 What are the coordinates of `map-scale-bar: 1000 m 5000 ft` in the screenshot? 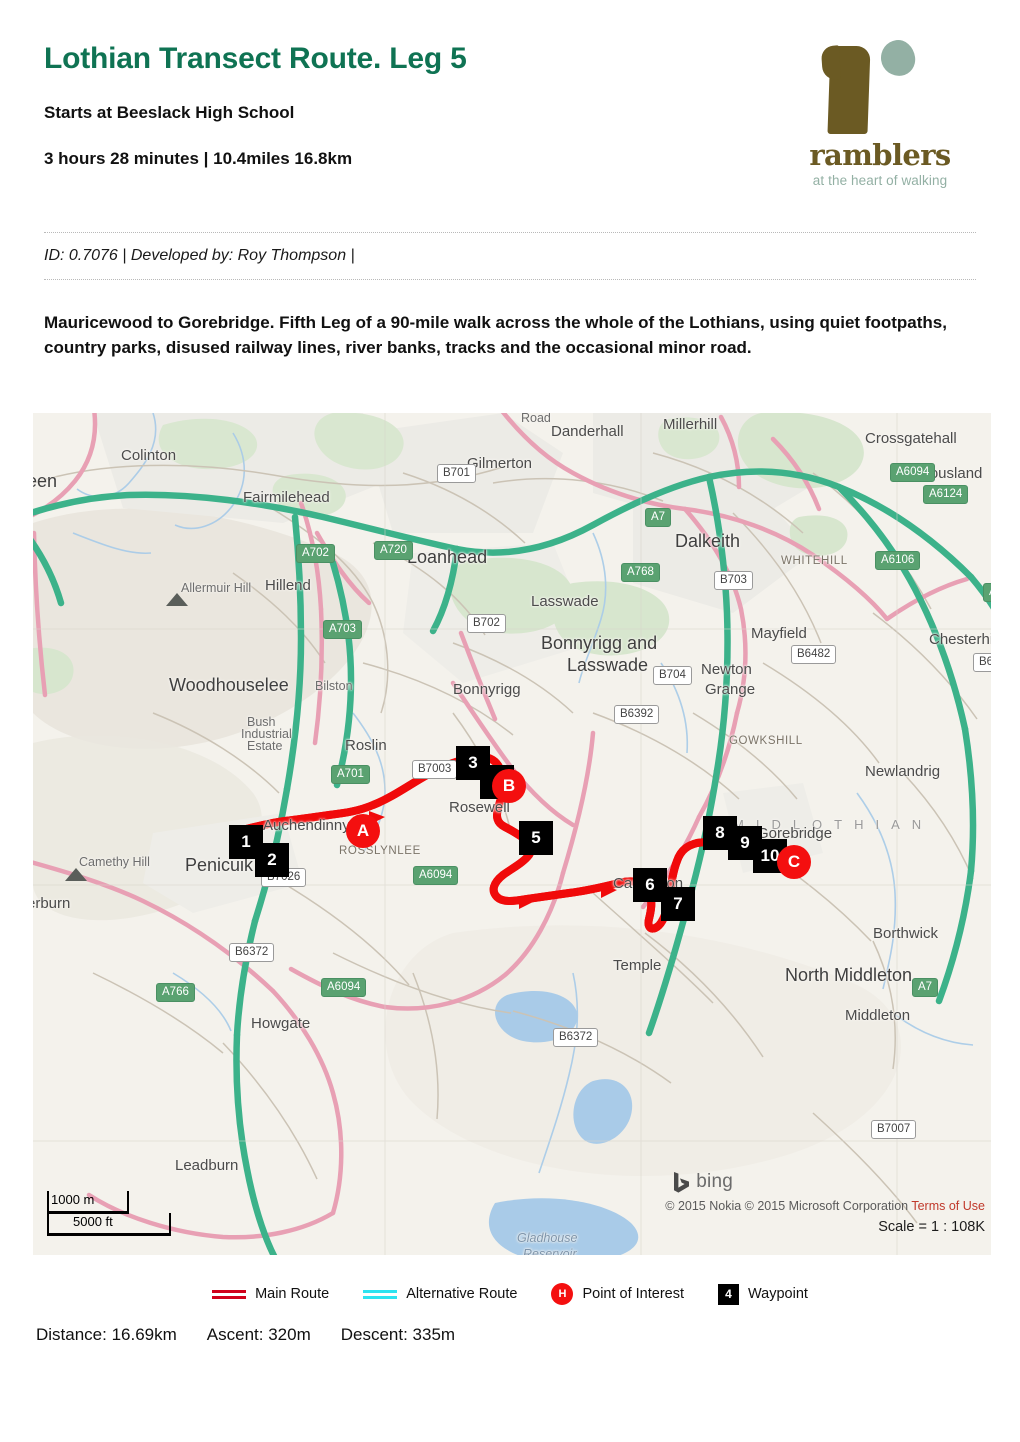 It's located at (132, 1214).